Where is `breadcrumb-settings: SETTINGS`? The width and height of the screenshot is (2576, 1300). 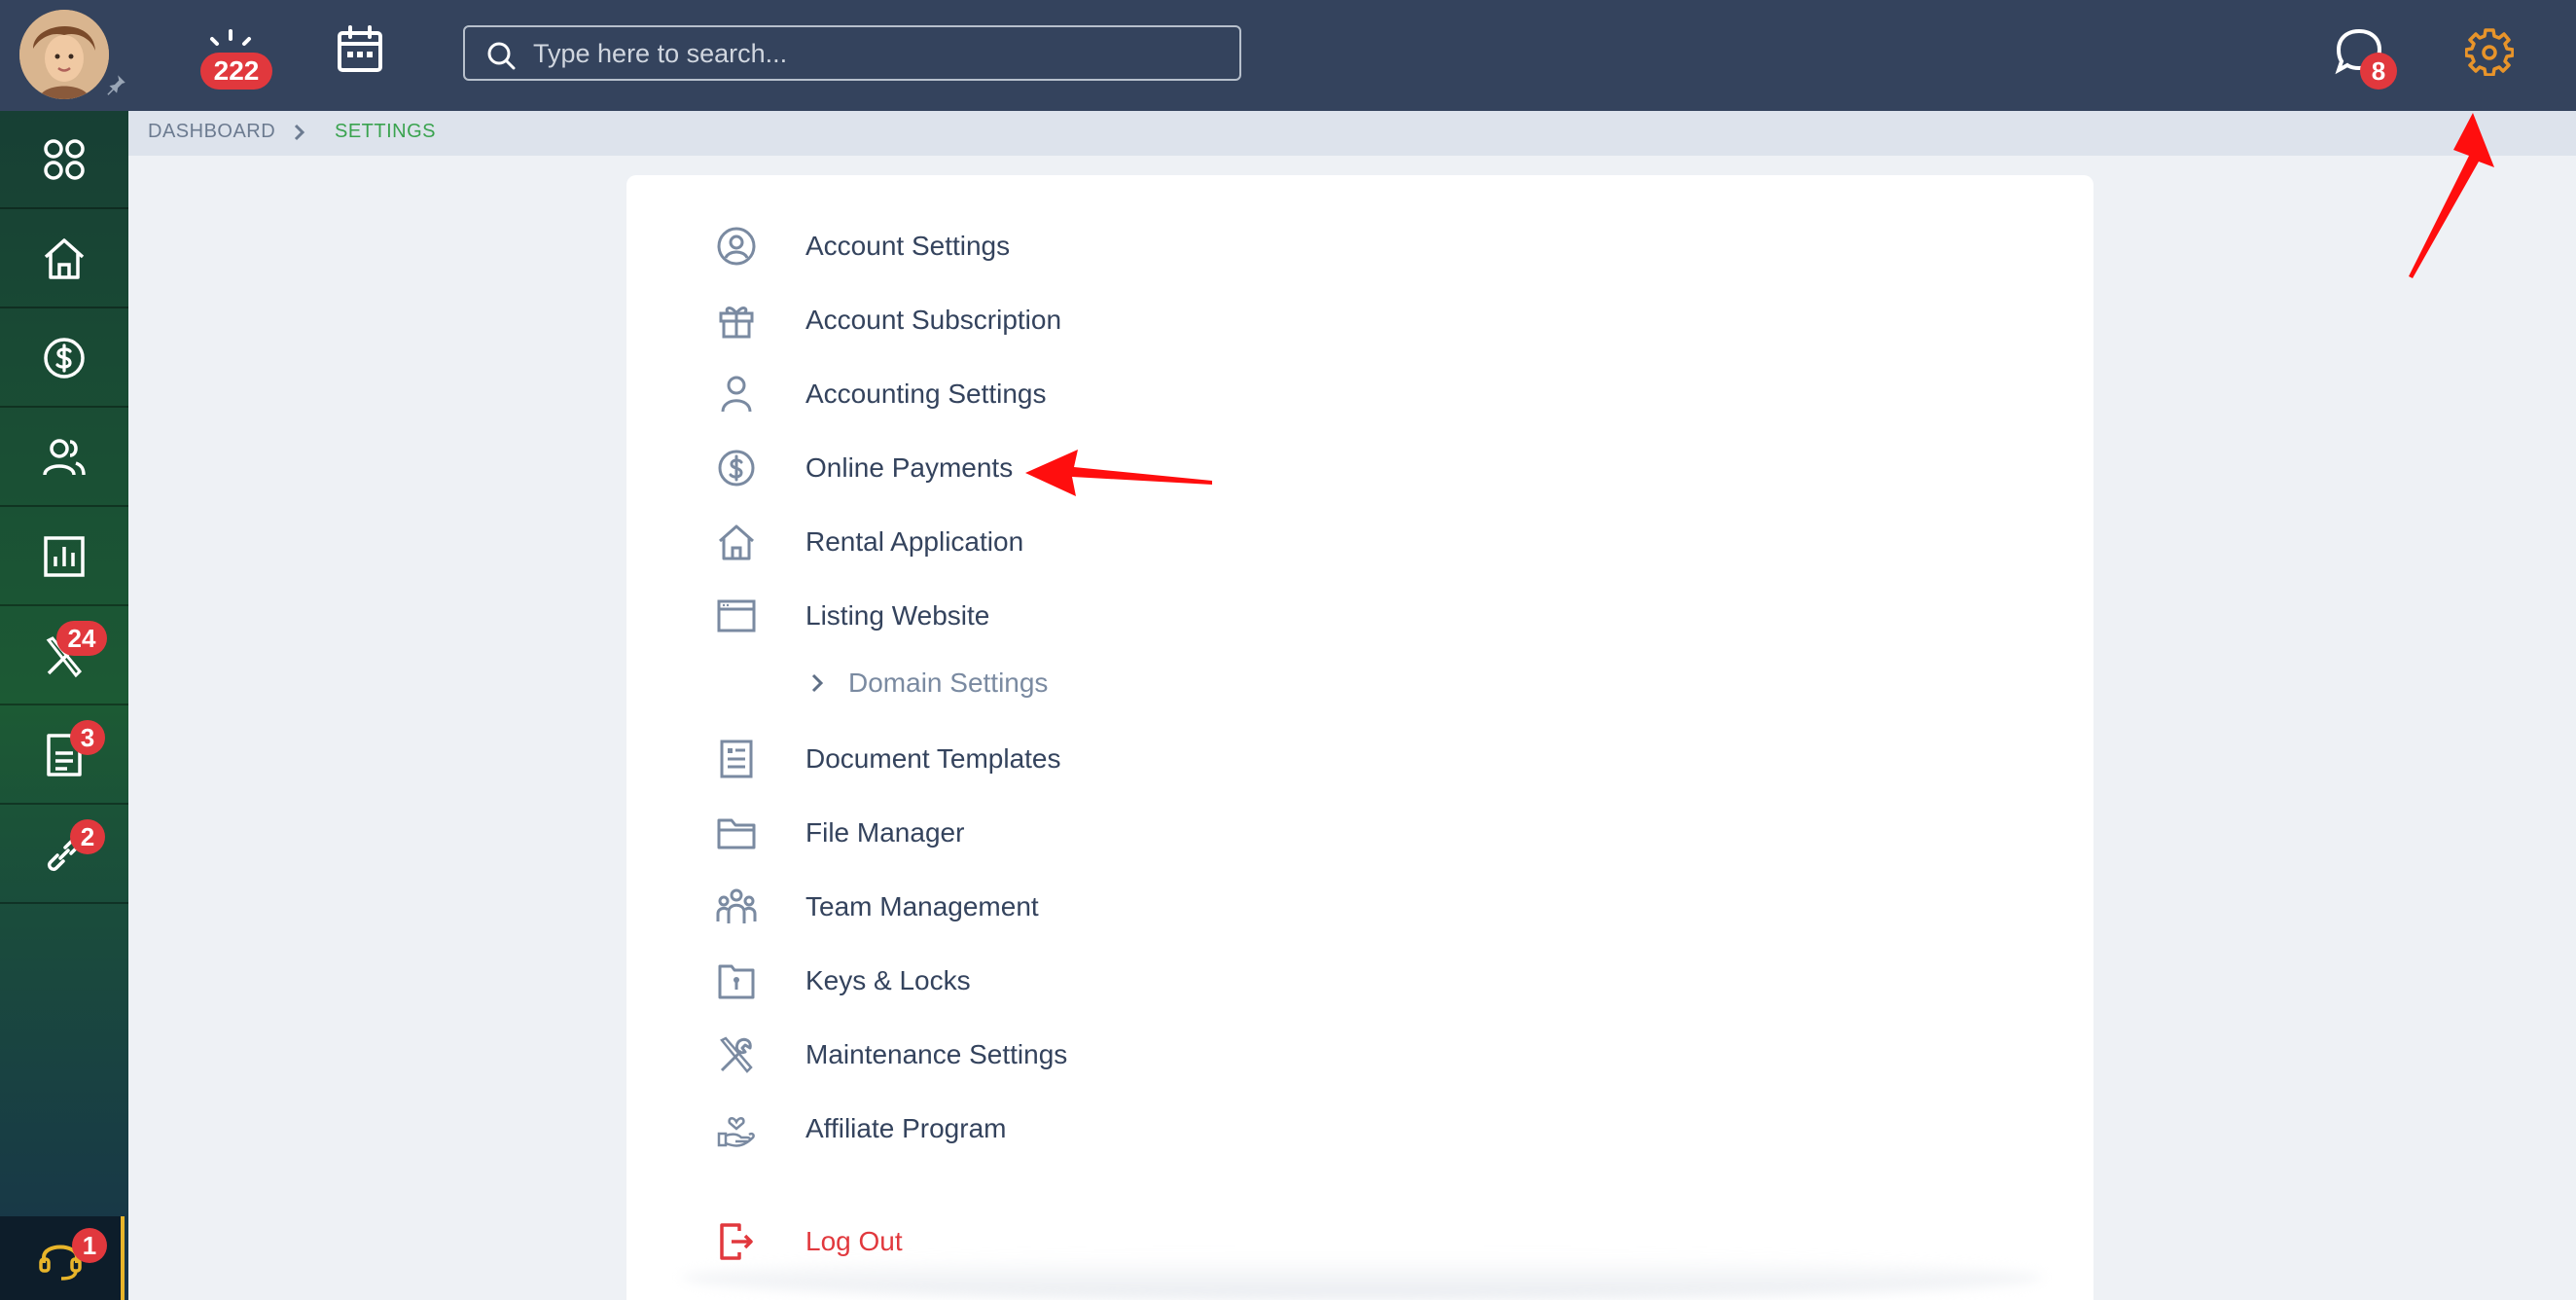 breadcrumb-settings: SETTINGS is located at coordinates (386, 131).